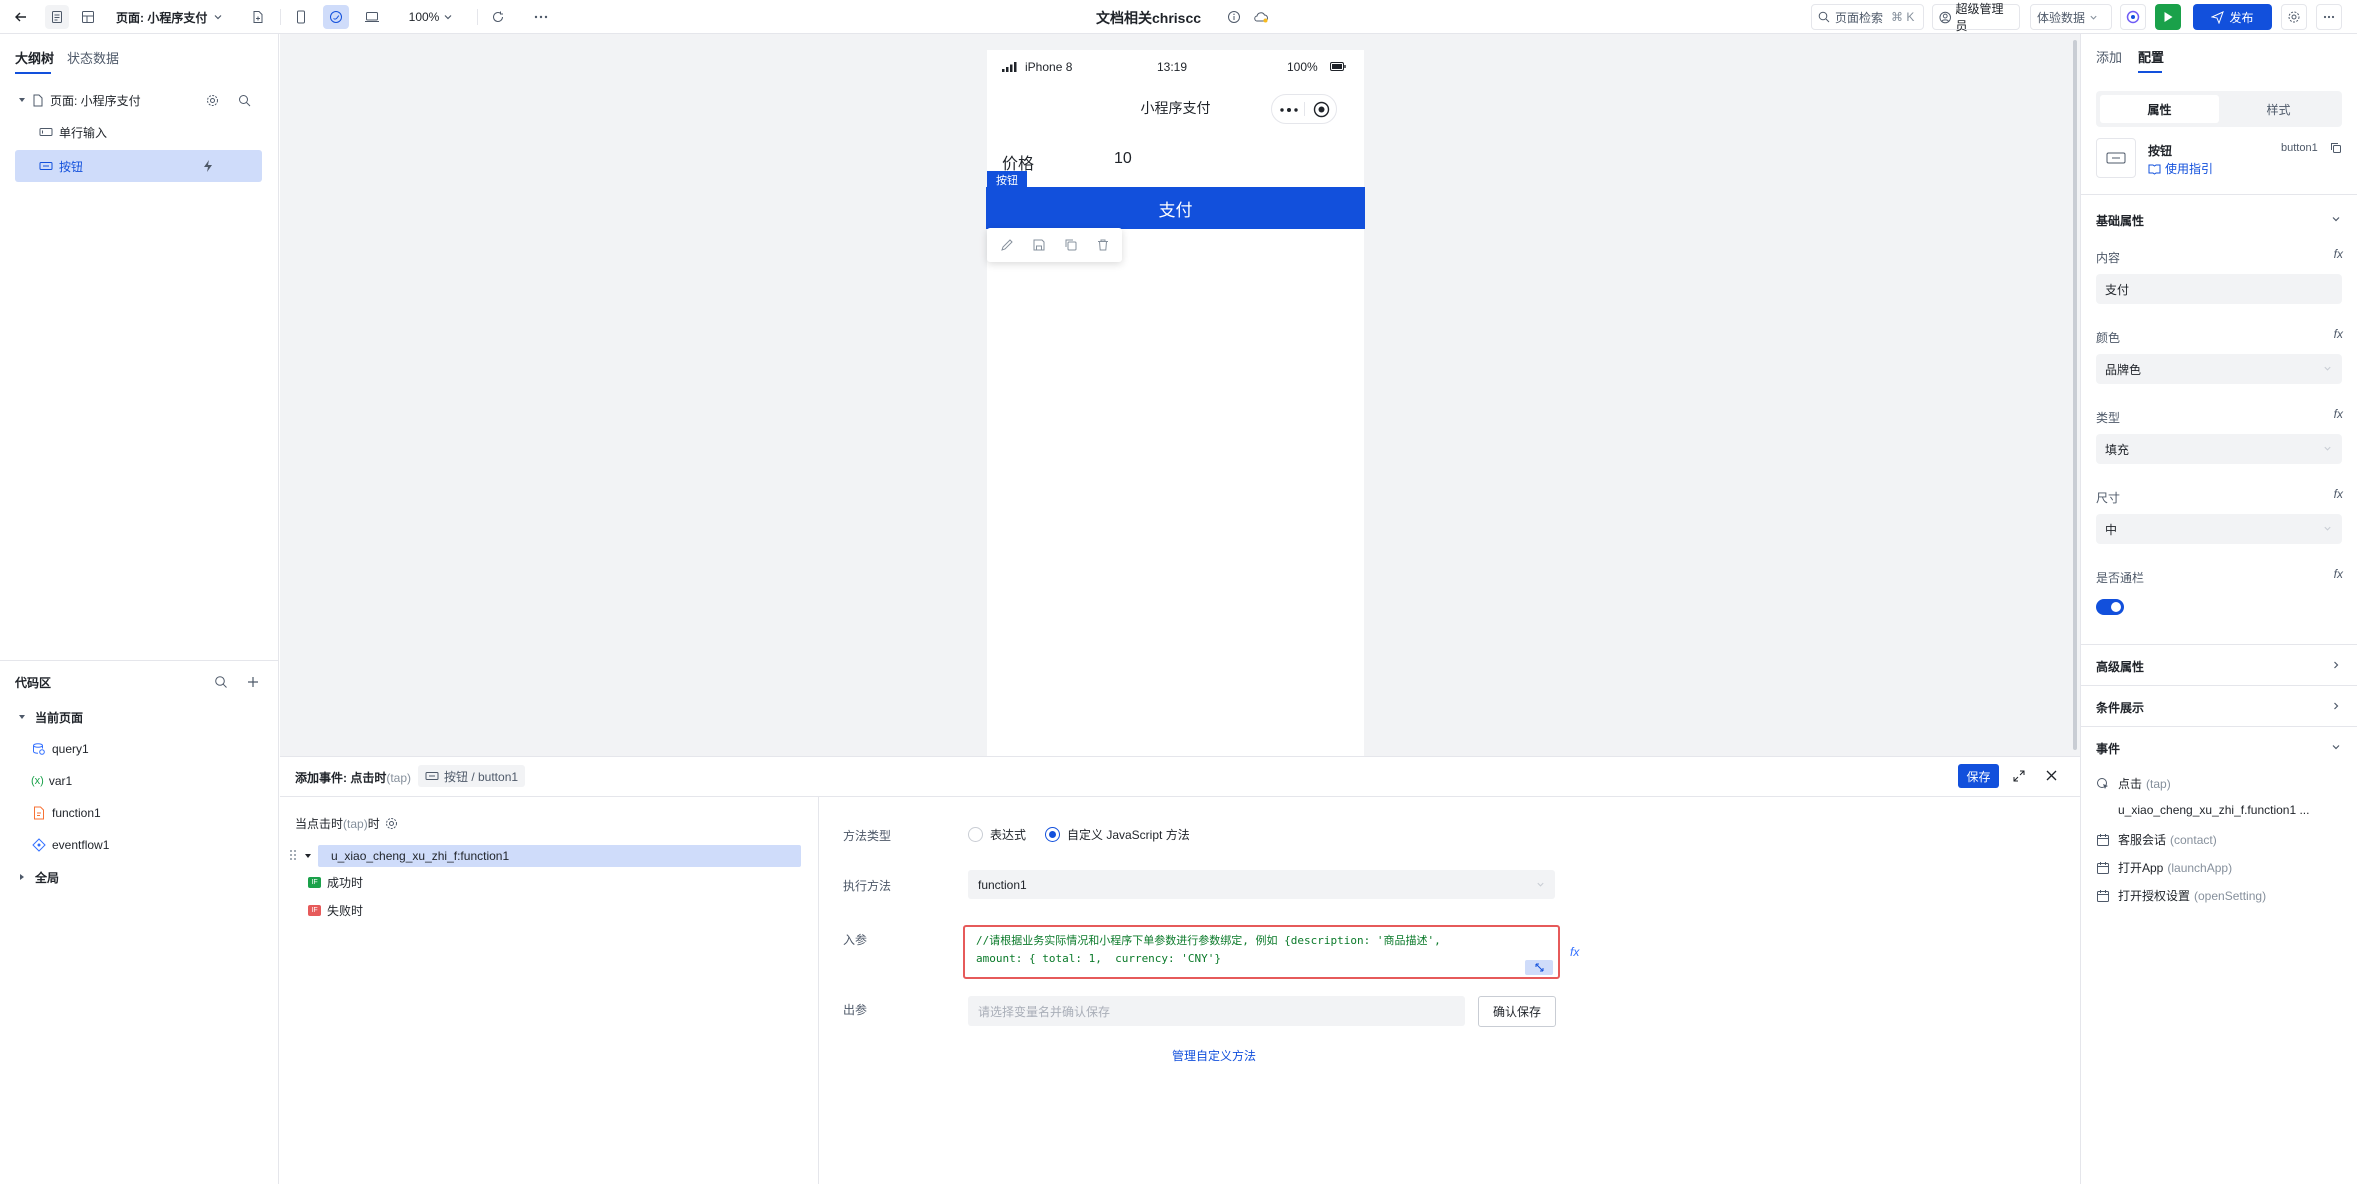 Image resolution: width=2357 pixels, height=1184 pixels. Describe the element at coordinates (253, 682) in the screenshot. I see `add-icon` at that location.